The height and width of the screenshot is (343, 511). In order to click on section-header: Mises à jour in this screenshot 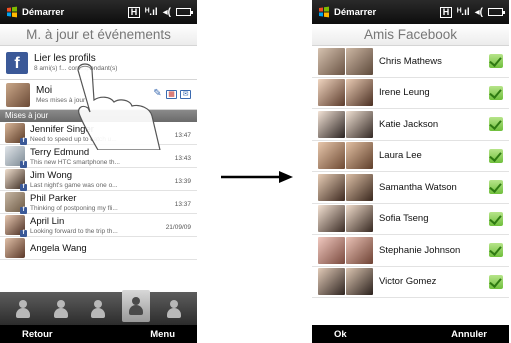, I will do `click(98, 116)`.